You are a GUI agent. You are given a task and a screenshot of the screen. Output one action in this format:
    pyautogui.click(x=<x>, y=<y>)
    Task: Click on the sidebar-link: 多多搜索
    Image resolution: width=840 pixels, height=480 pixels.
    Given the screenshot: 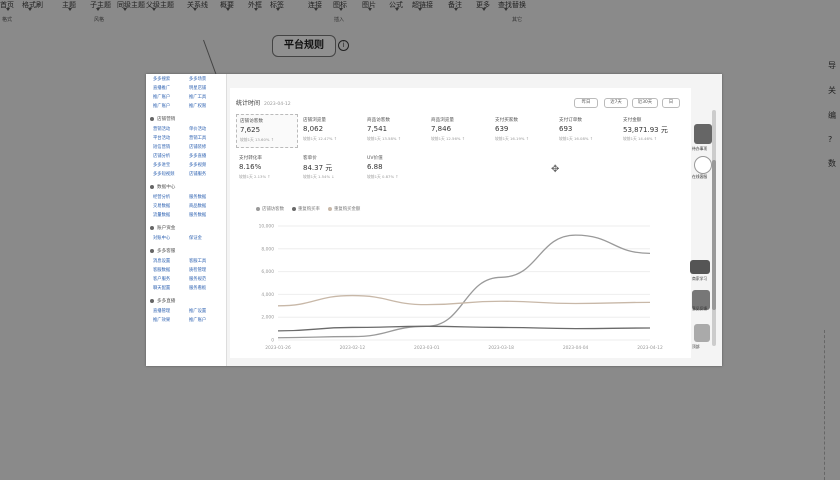 What is the action you would take?
    pyautogui.click(x=161, y=79)
    